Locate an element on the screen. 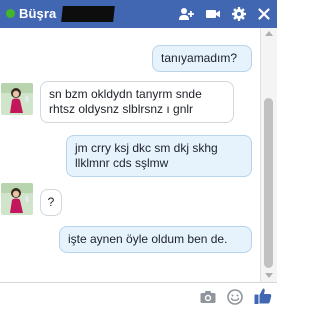  message-bubble-outgoing: işte aynen öyle oldum ben de. is located at coordinates (155, 239).